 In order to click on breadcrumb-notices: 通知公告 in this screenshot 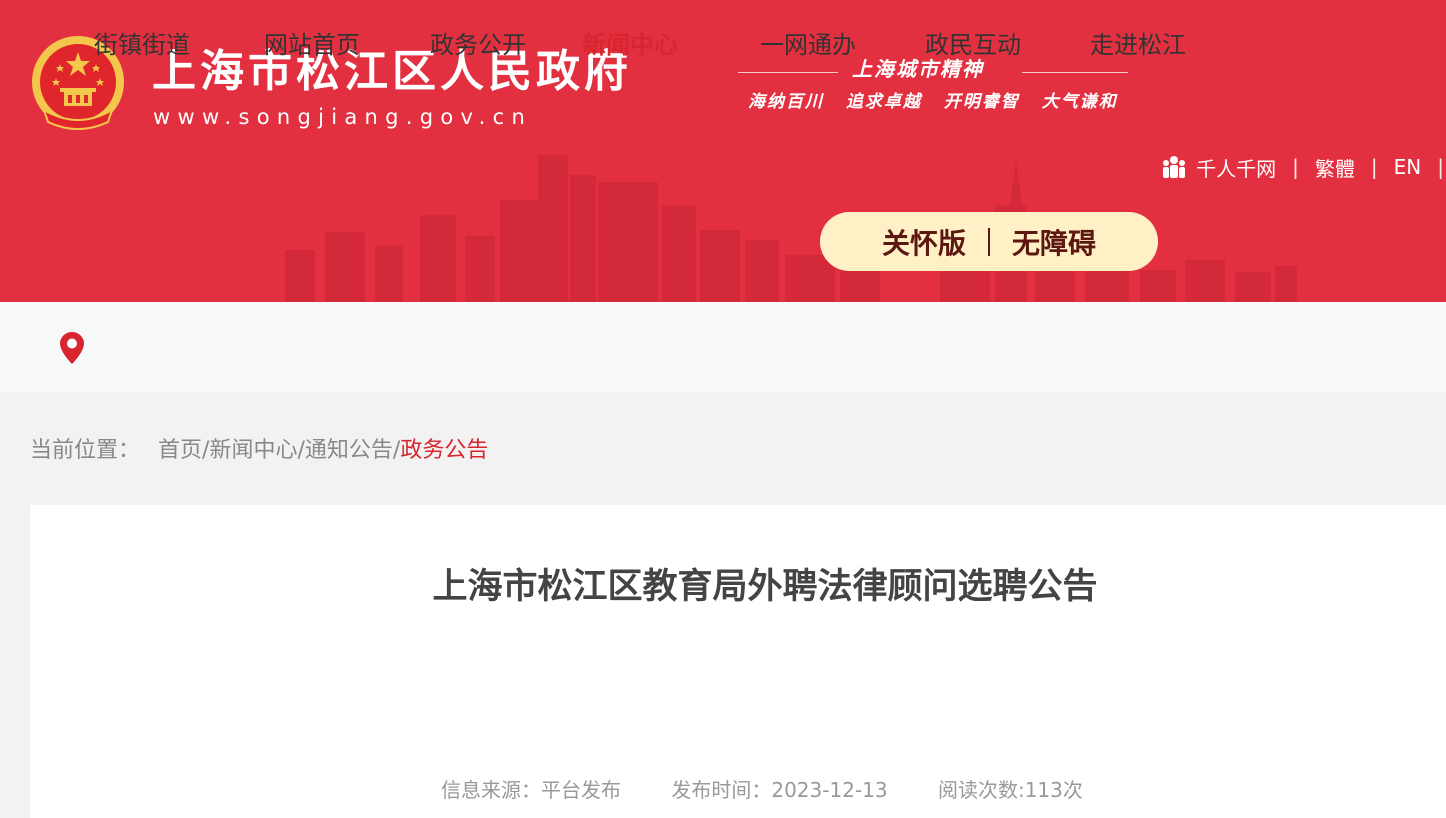, I will do `click(349, 450)`.